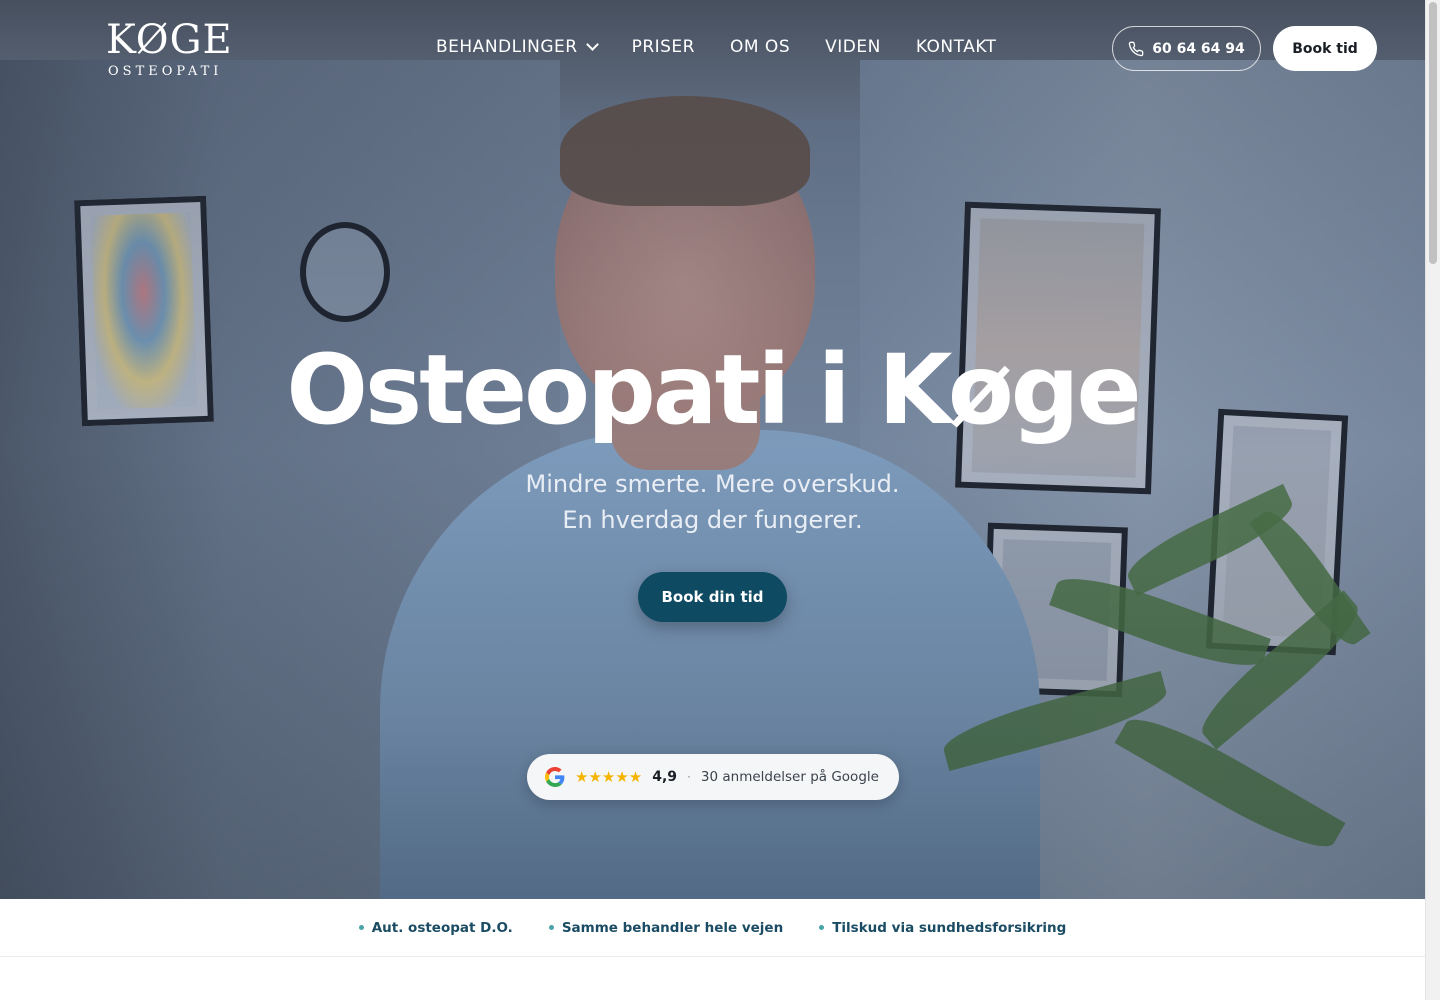 The width and height of the screenshot is (1440, 1000). I want to click on nav-item-viden: VIDEN, so click(853, 47).